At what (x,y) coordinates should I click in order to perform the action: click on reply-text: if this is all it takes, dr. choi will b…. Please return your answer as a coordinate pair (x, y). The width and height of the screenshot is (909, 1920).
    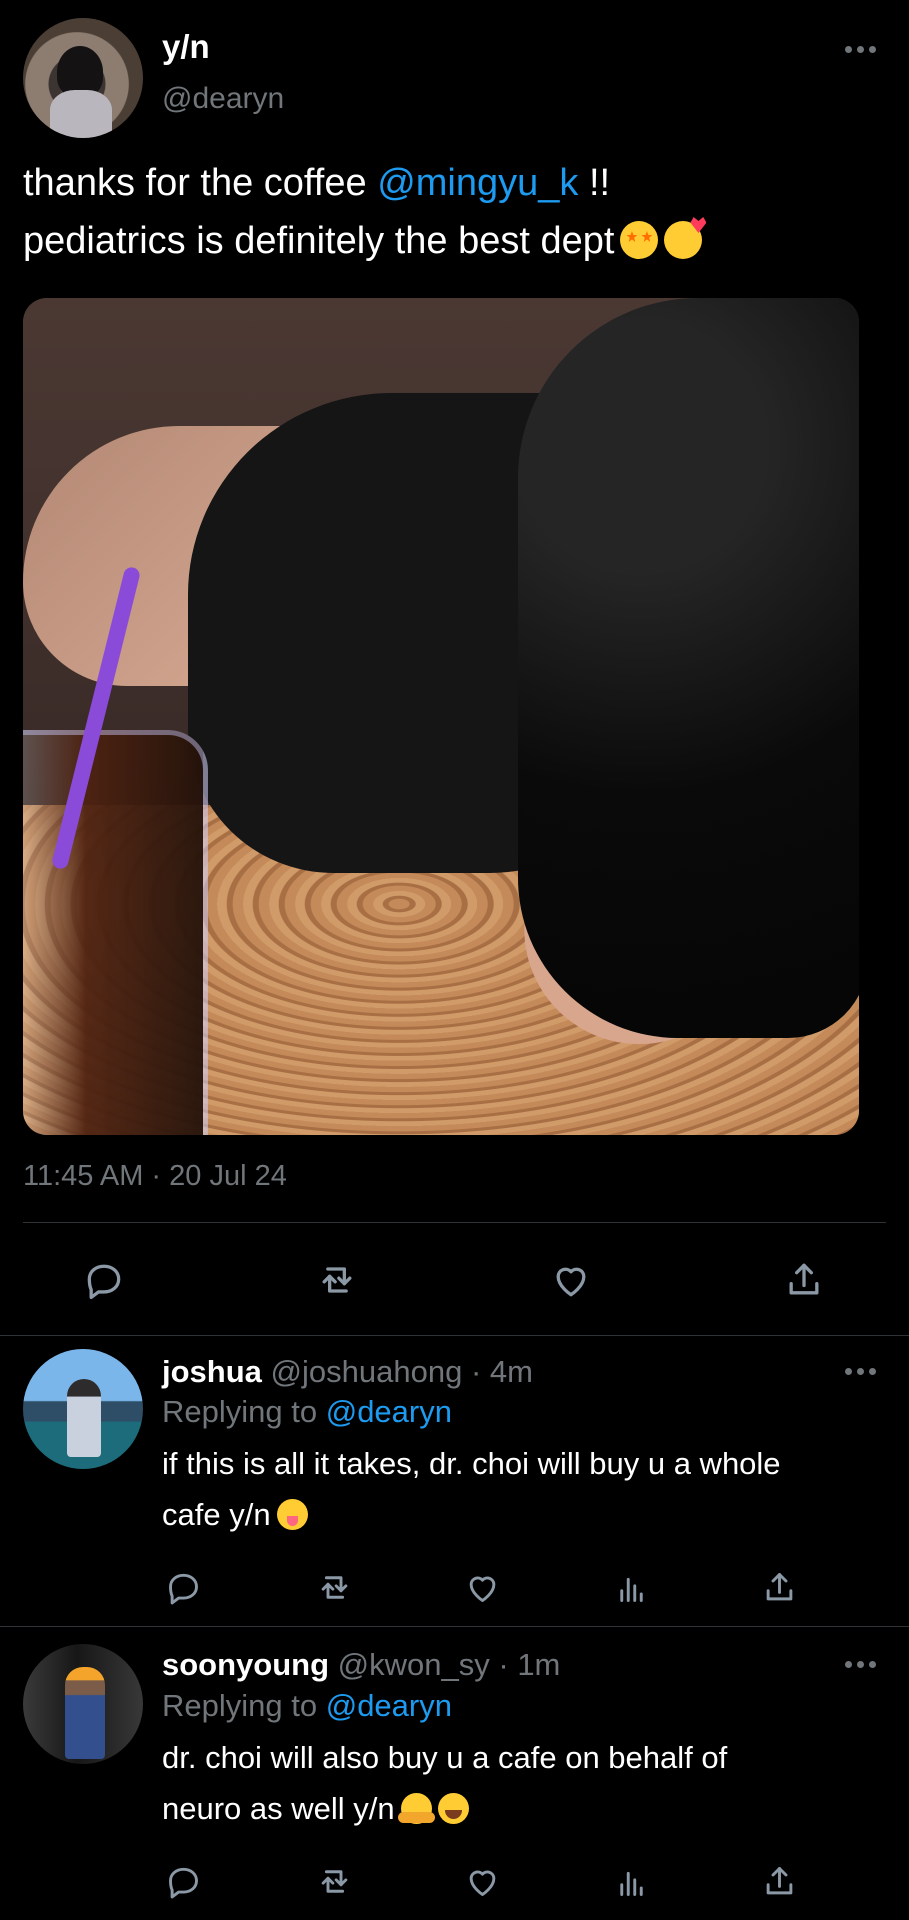
    Looking at the image, I should click on (517, 1489).